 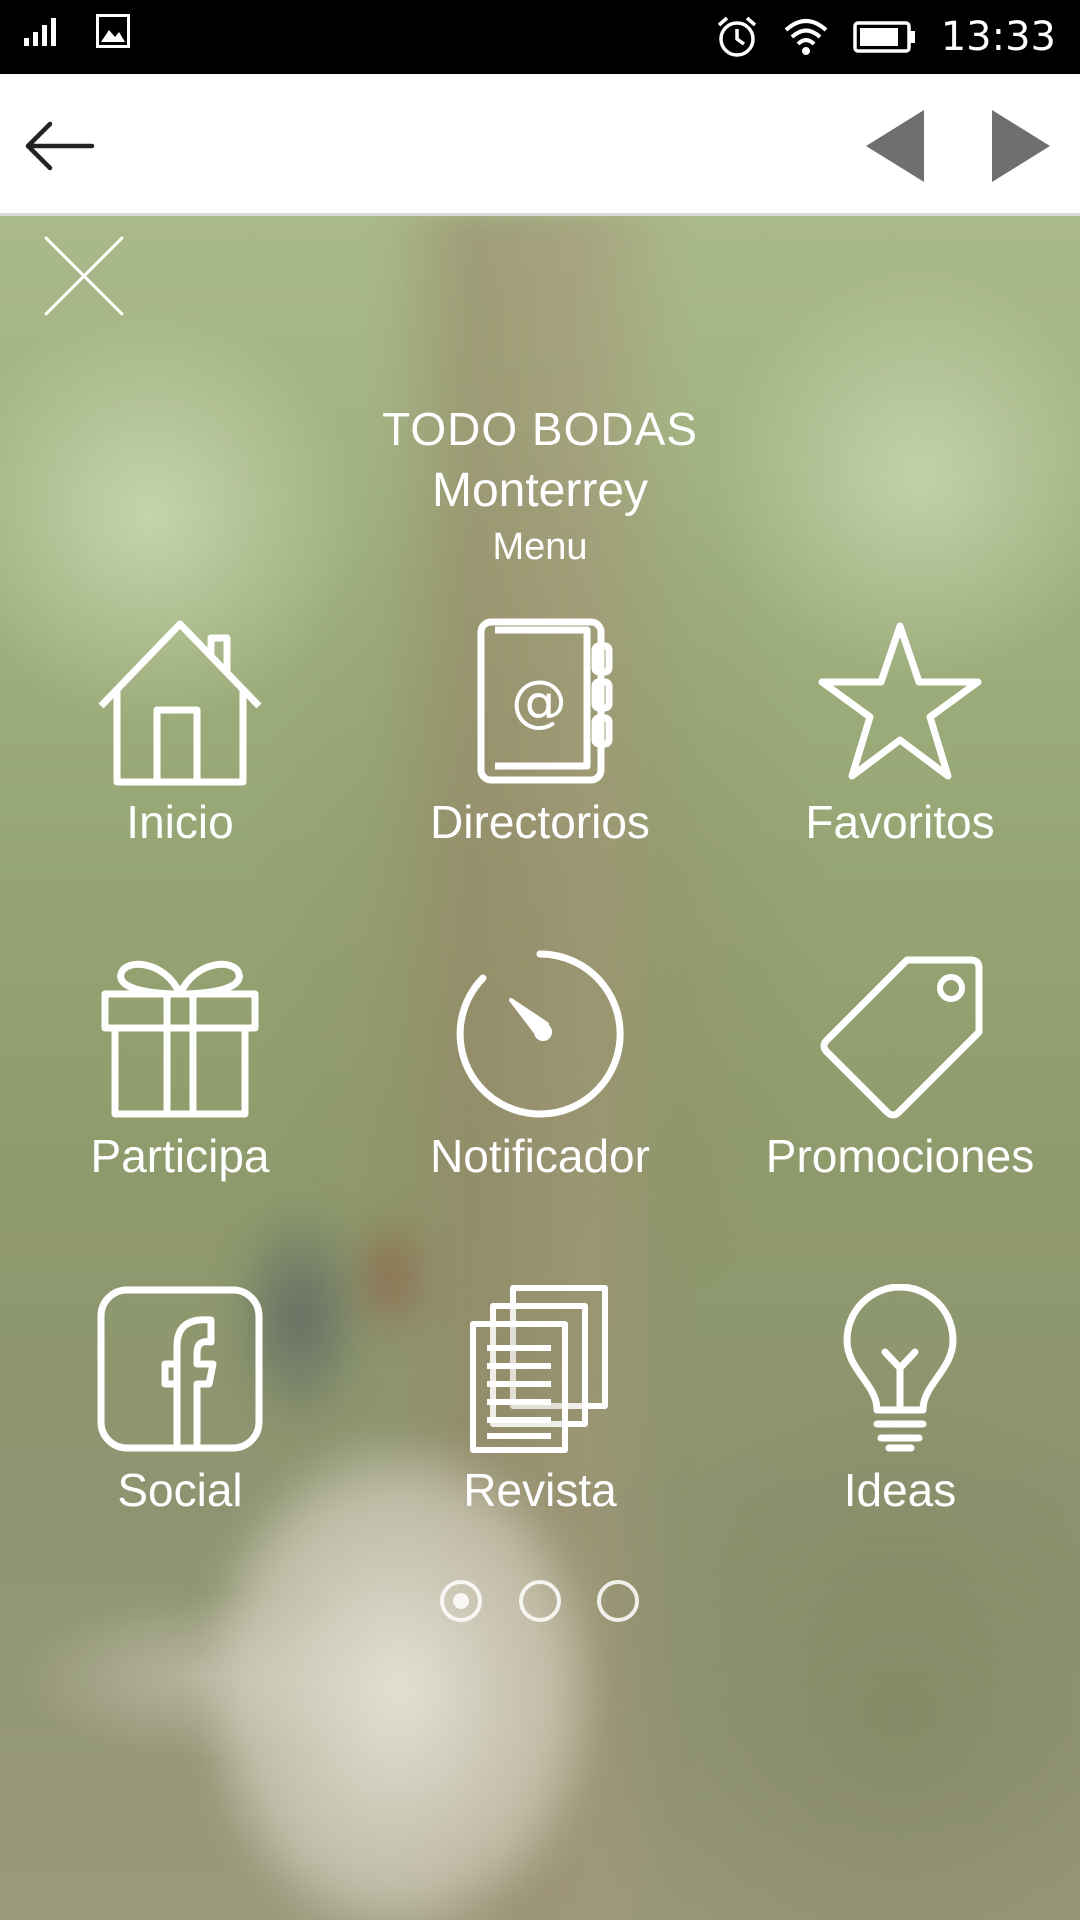 What do you see at coordinates (180, 1369) in the screenshot?
I see `facebook-icon` at bounding box center [180, 1369].